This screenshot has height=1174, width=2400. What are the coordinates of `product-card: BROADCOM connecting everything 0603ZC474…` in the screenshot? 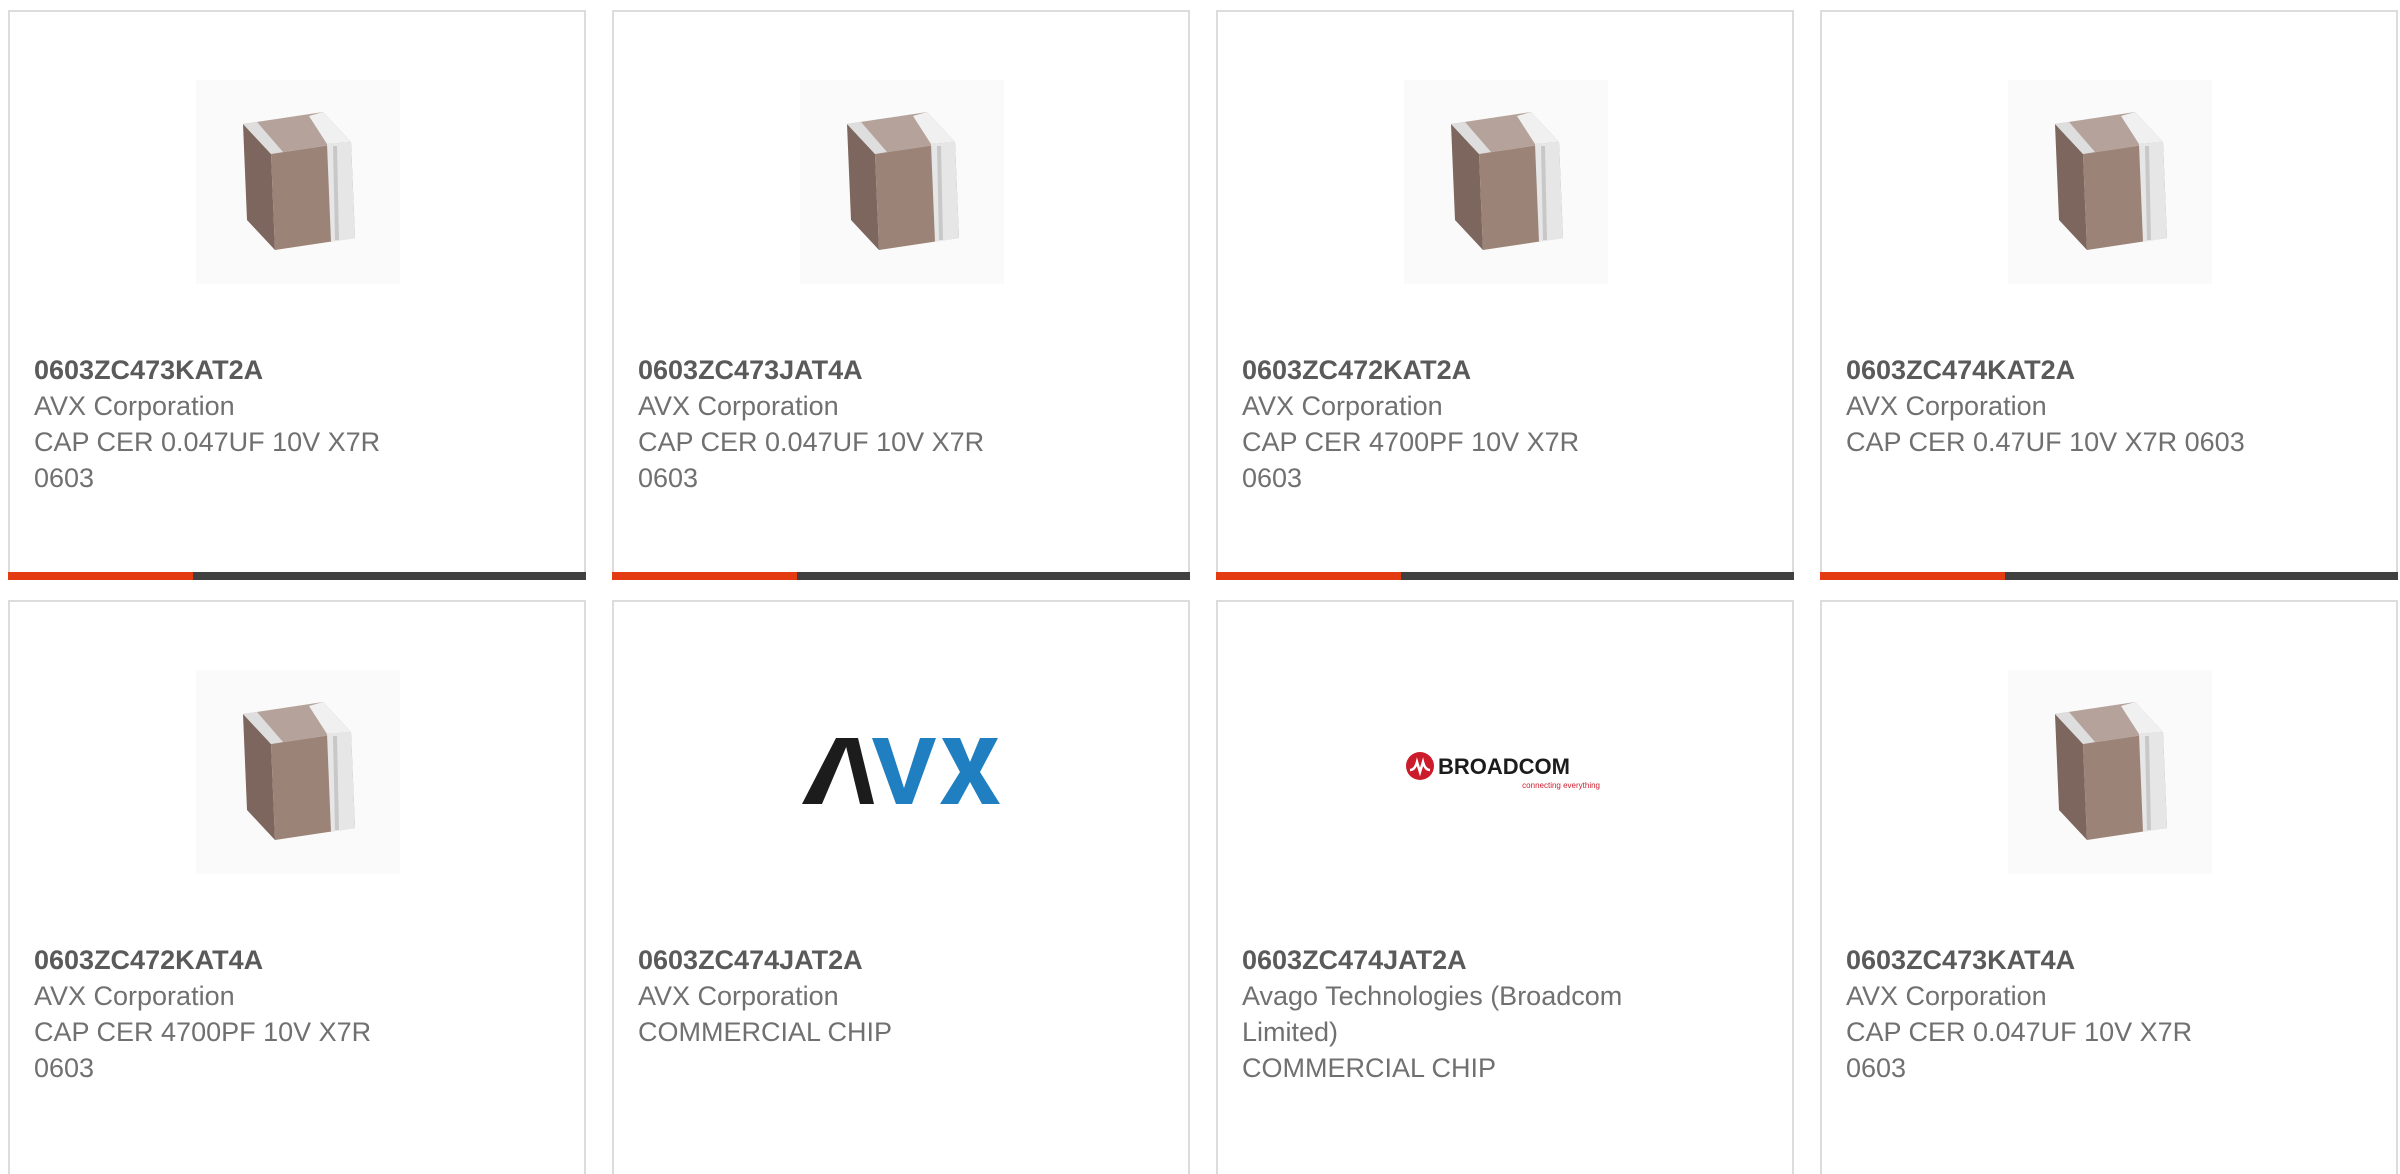 It's located at (1505, 887).